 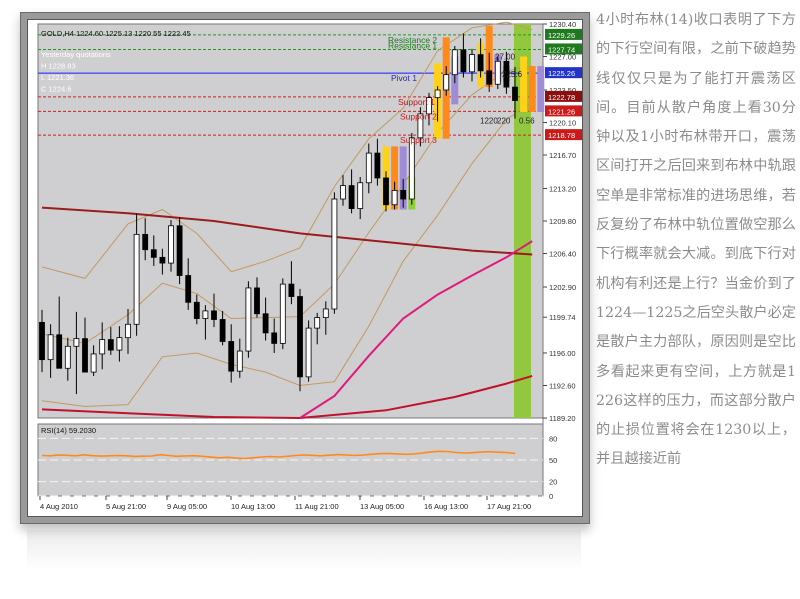 What do you see at coordinates (527, 121) in the screenshot?
I see `small-price-label: 0.56` at bounding box center [527, 121].